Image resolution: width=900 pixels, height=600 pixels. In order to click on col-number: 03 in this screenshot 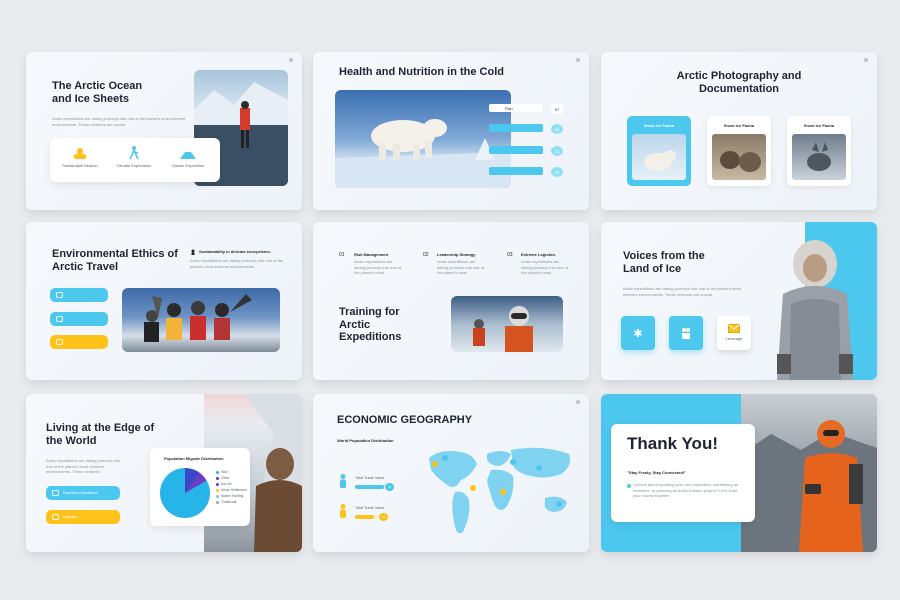, I will do `click(510, 255)`.